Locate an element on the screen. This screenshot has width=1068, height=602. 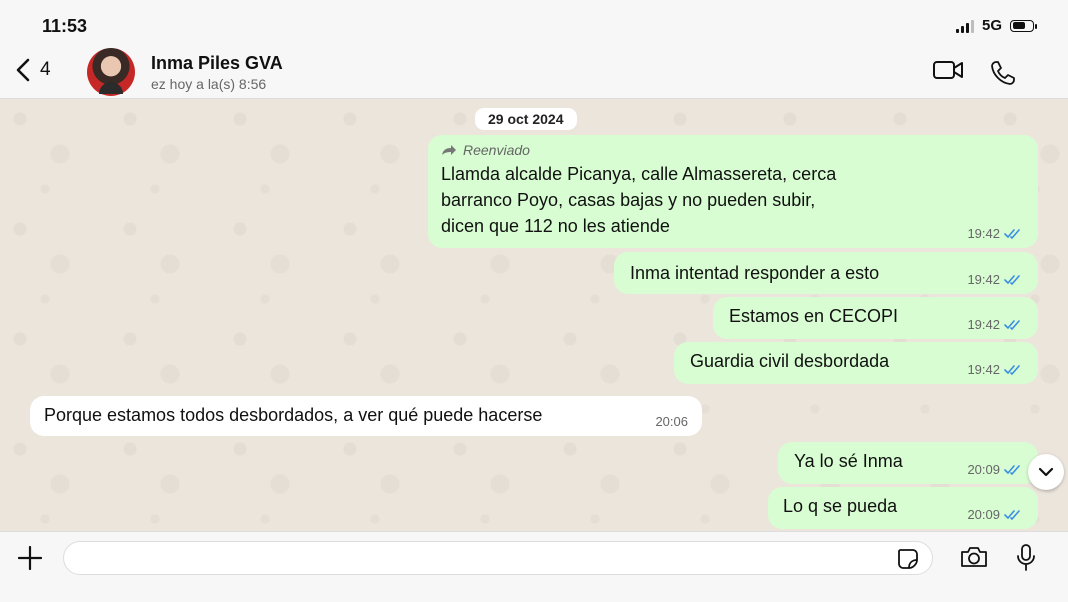
status-indicators: 5G is located at coordinates (996, 25).